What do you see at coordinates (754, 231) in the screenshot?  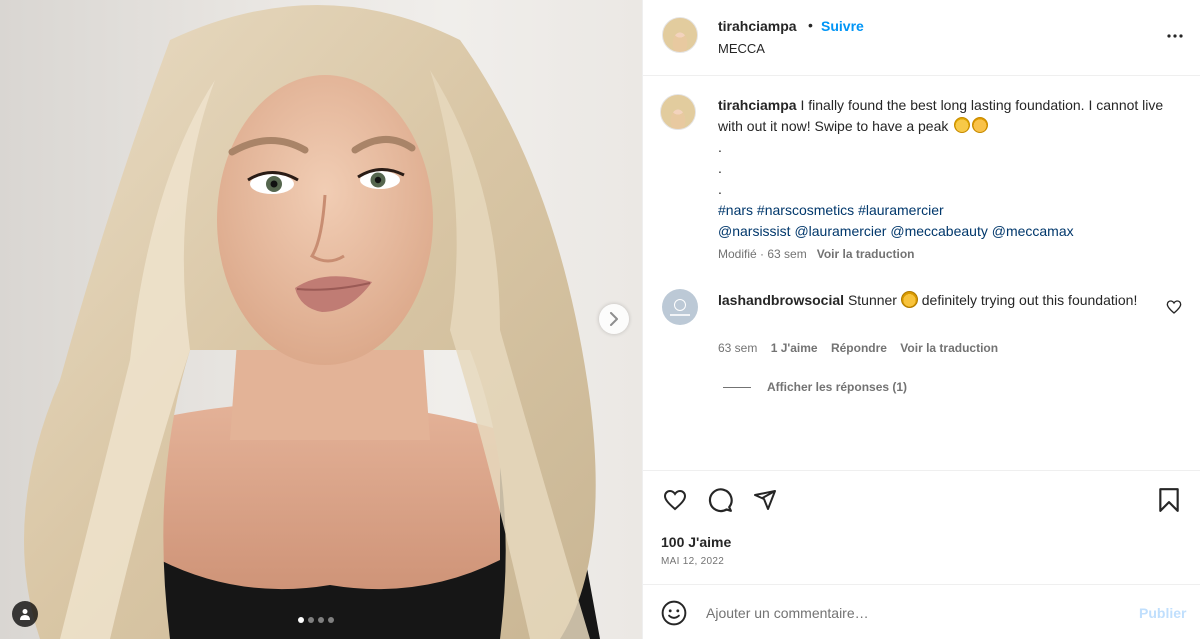 I see `mention-link: @narsissist` at bounding box center [754, 231].